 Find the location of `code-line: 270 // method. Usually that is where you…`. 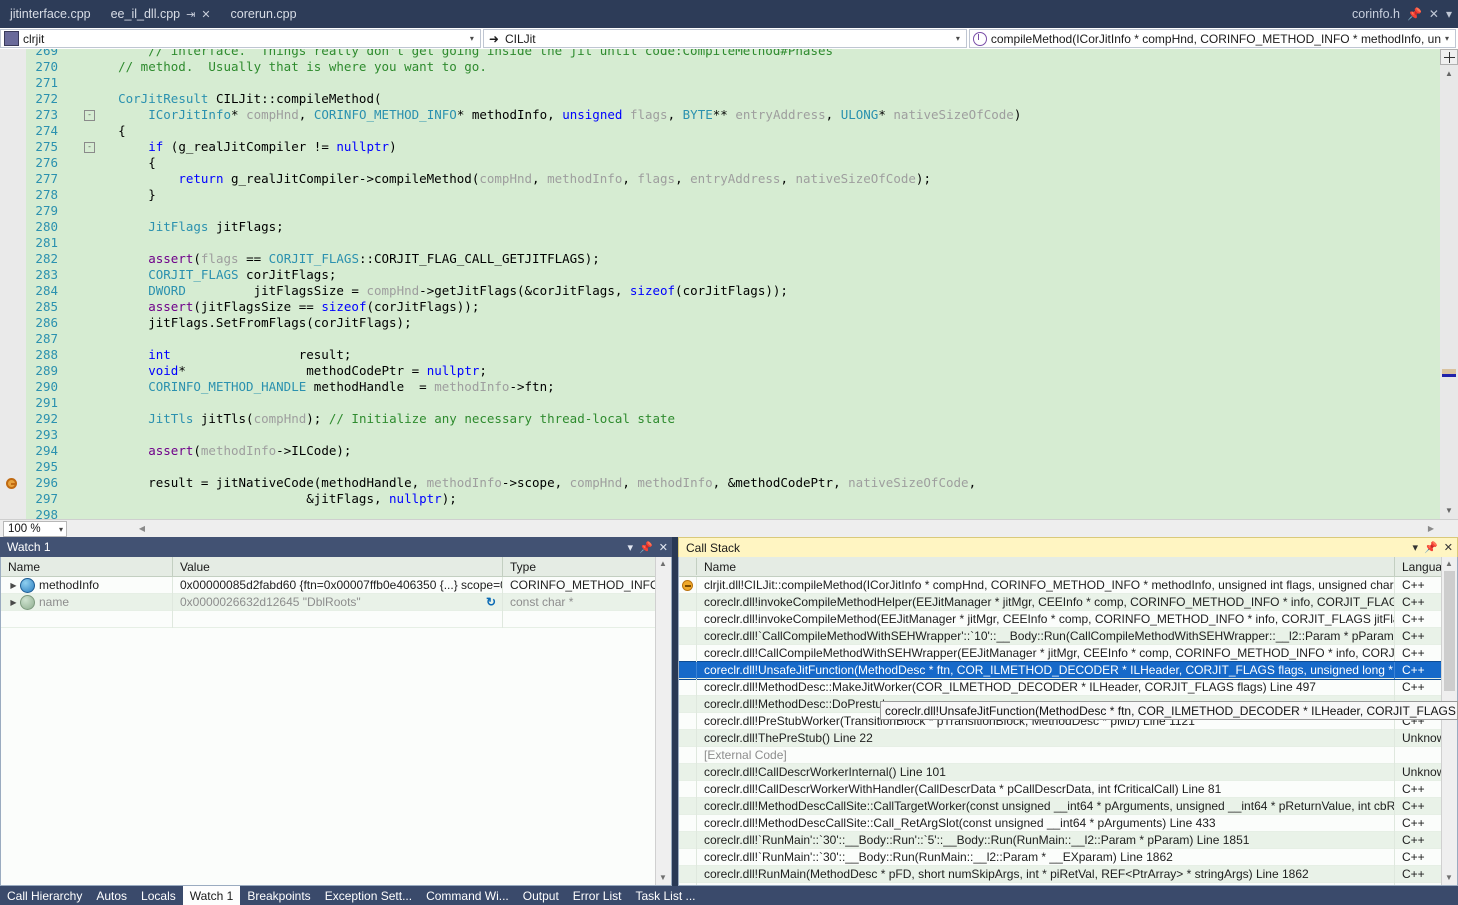

code-line: 270 // method. Usually that is where you… is located at coordinates (720, 67).